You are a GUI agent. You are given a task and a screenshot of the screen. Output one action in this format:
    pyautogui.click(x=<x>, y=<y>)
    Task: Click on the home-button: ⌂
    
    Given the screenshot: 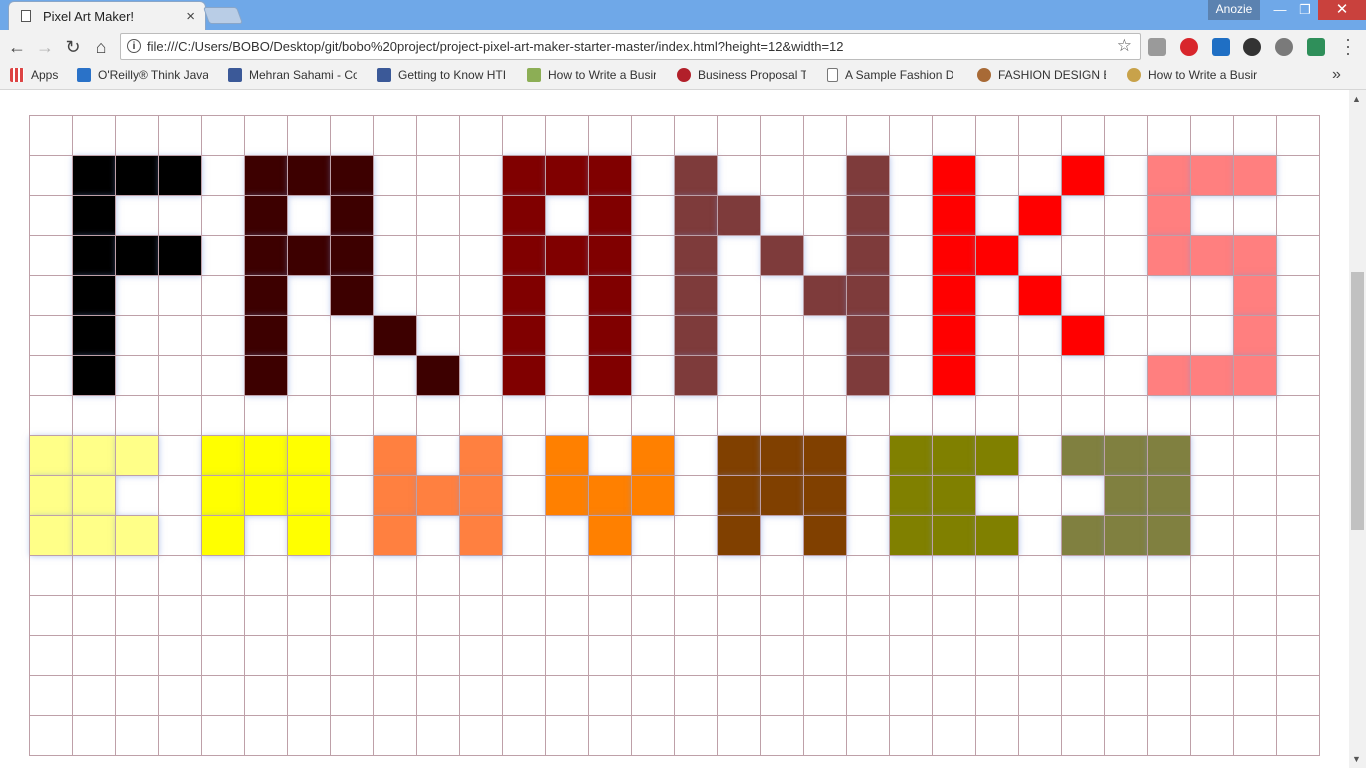 What is the action you would take?
    pyautogui.click(x=101, y=47)
    